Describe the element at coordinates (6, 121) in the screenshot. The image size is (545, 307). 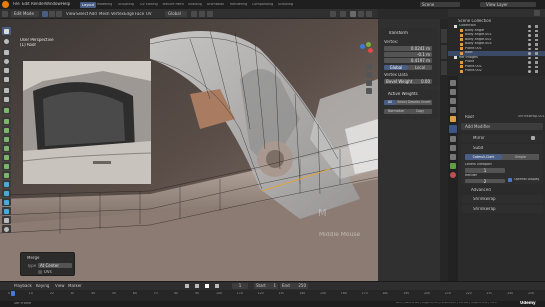
I see `extrude-tool` at that location.